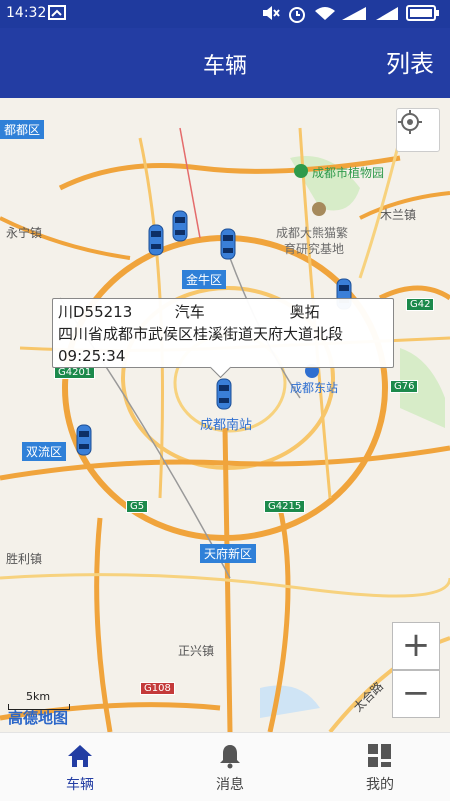 The width and height of the screenshot is (450, 801). Describe the element at coordinates (57, 12) in the screenshot. I see `screenshot-notification-icon` at that location.